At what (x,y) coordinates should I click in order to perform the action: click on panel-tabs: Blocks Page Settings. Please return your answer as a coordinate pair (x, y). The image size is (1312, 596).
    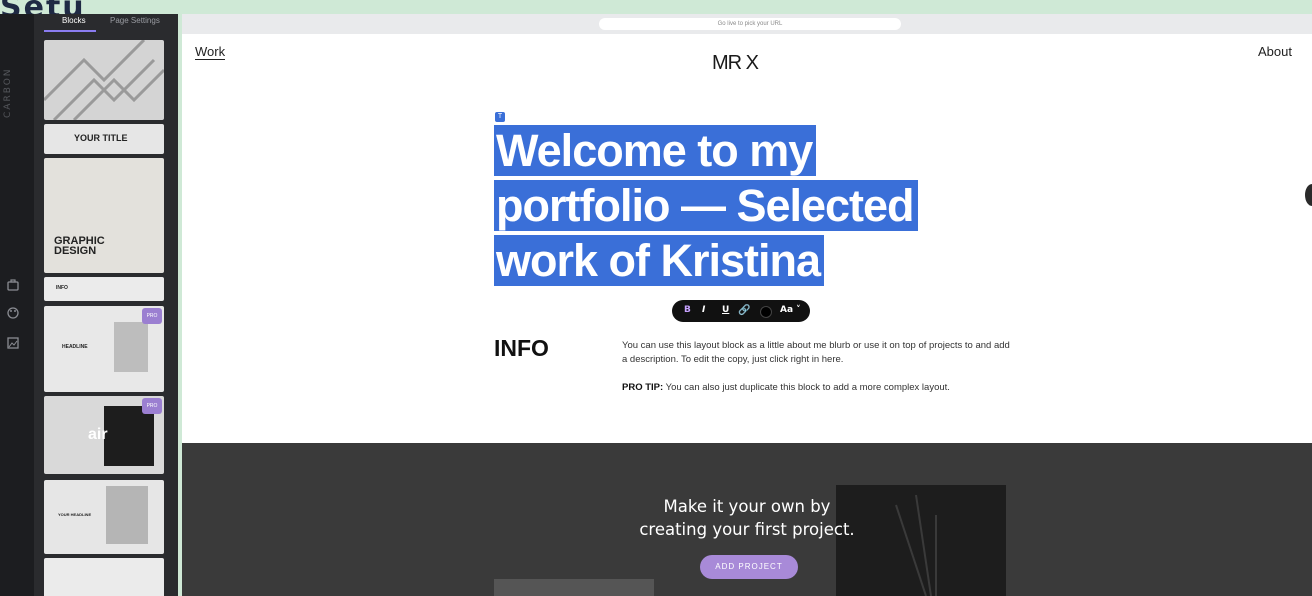
    Looking at the image, I should click on (106, 26).